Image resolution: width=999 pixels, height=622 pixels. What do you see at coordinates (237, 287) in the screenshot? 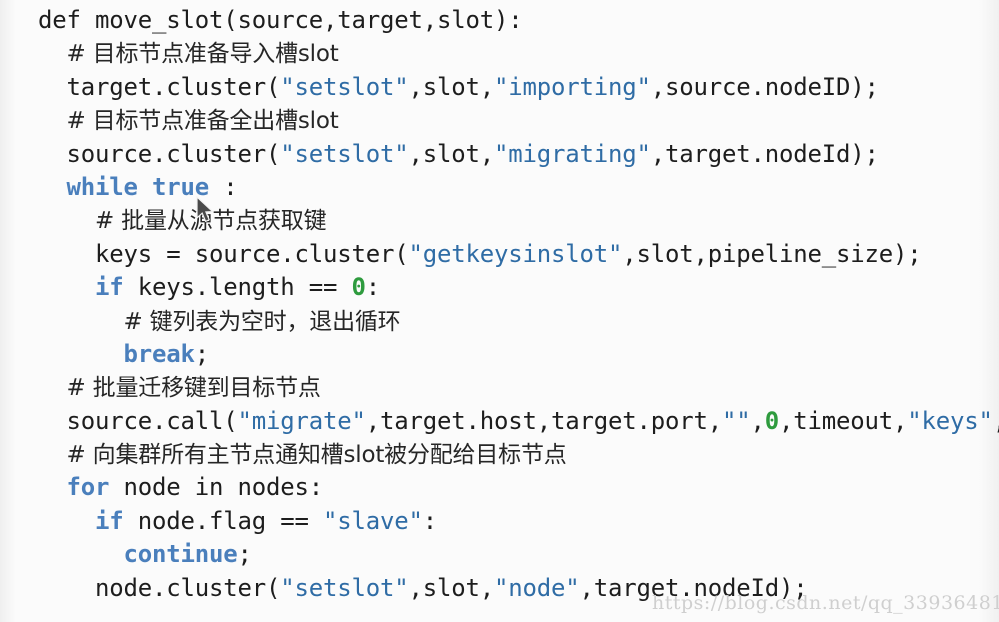
I see `code-token-plain: keys.length ==` at bounding box center [237, 287].